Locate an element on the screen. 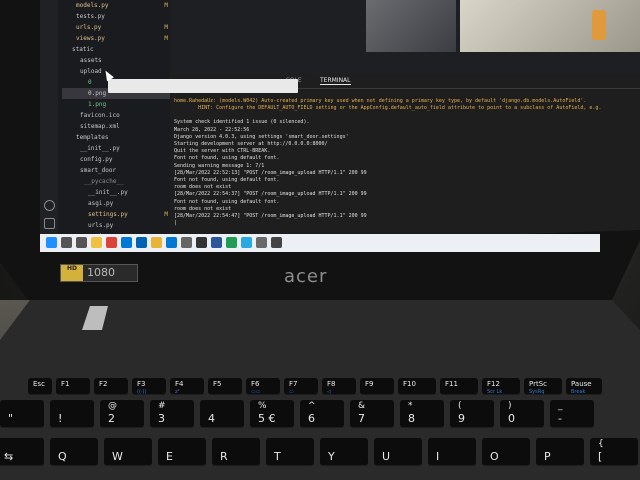  explorer-icon is located at coordinates (96, 242).